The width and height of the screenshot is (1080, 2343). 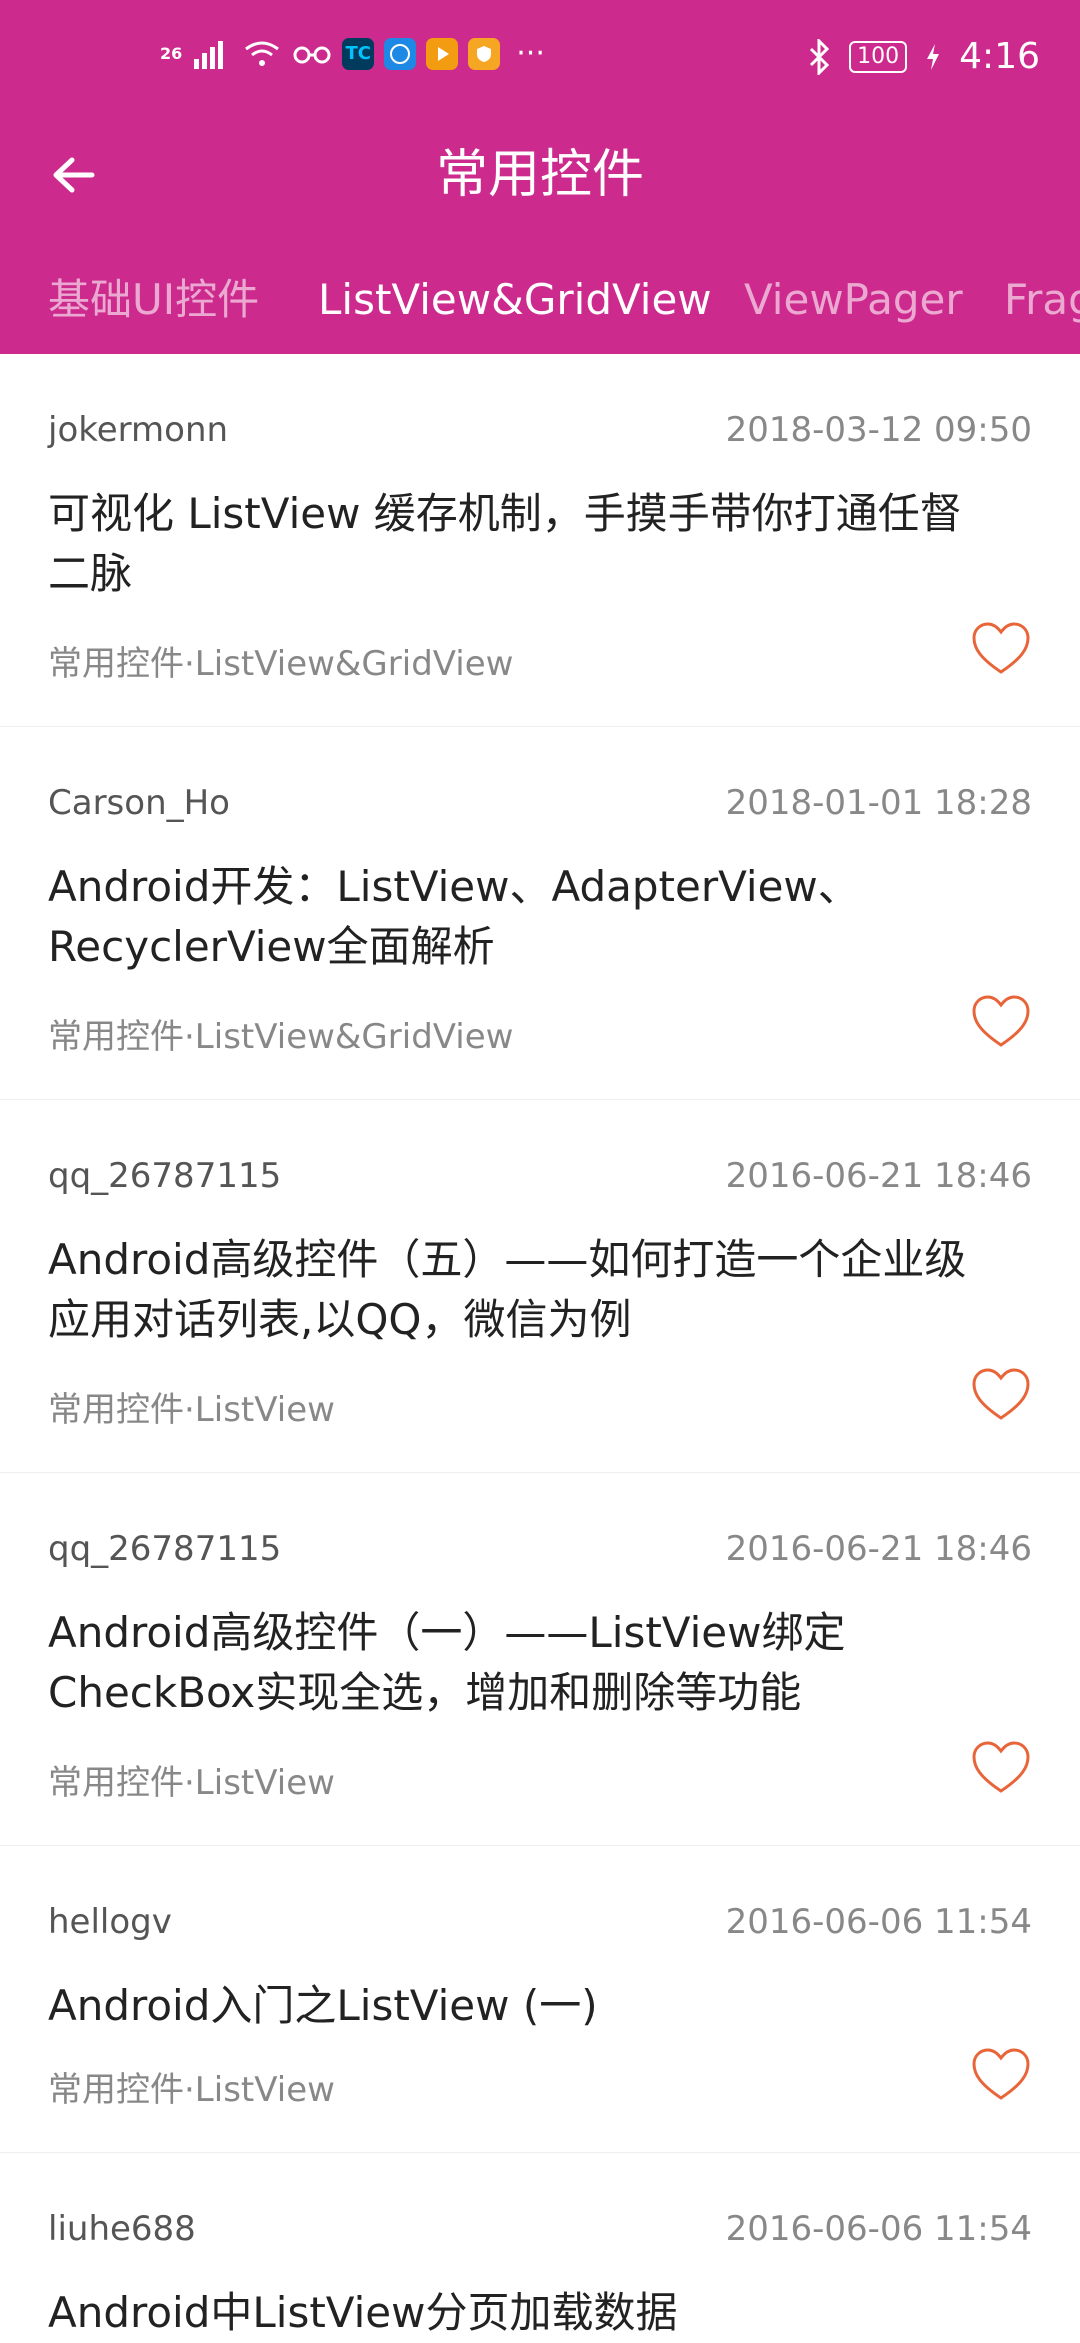 I want to click on tab-bar: 基础UI控件 ListView&GridView ViewPager Frag, so click(x=540, y=300).